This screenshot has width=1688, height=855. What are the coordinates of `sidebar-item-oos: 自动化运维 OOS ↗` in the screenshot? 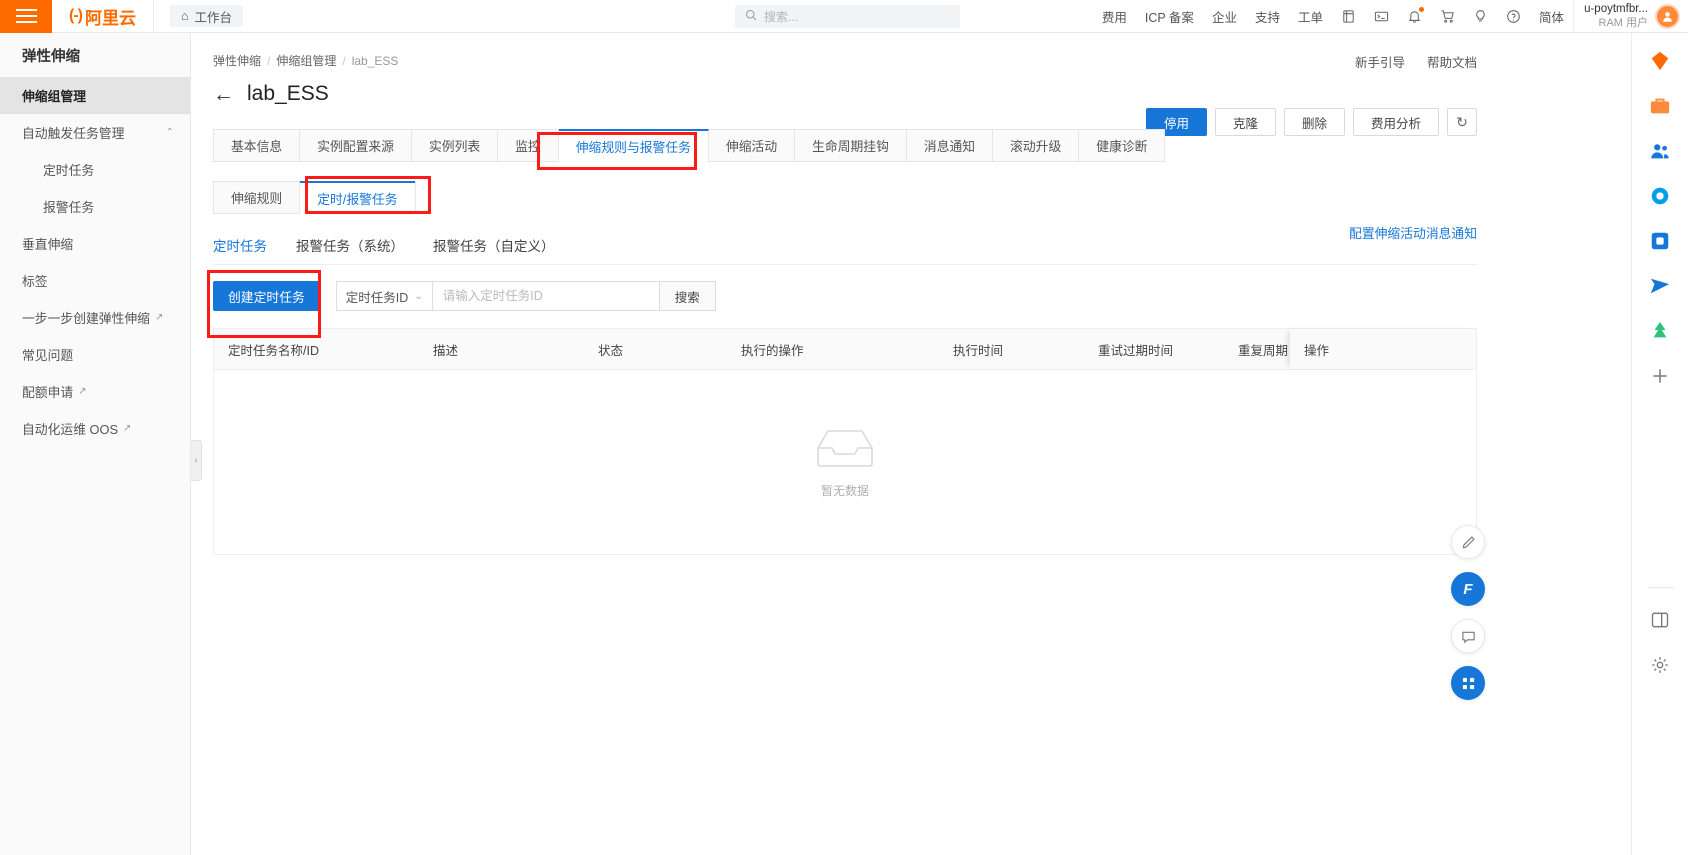 It's located at (95, 428).